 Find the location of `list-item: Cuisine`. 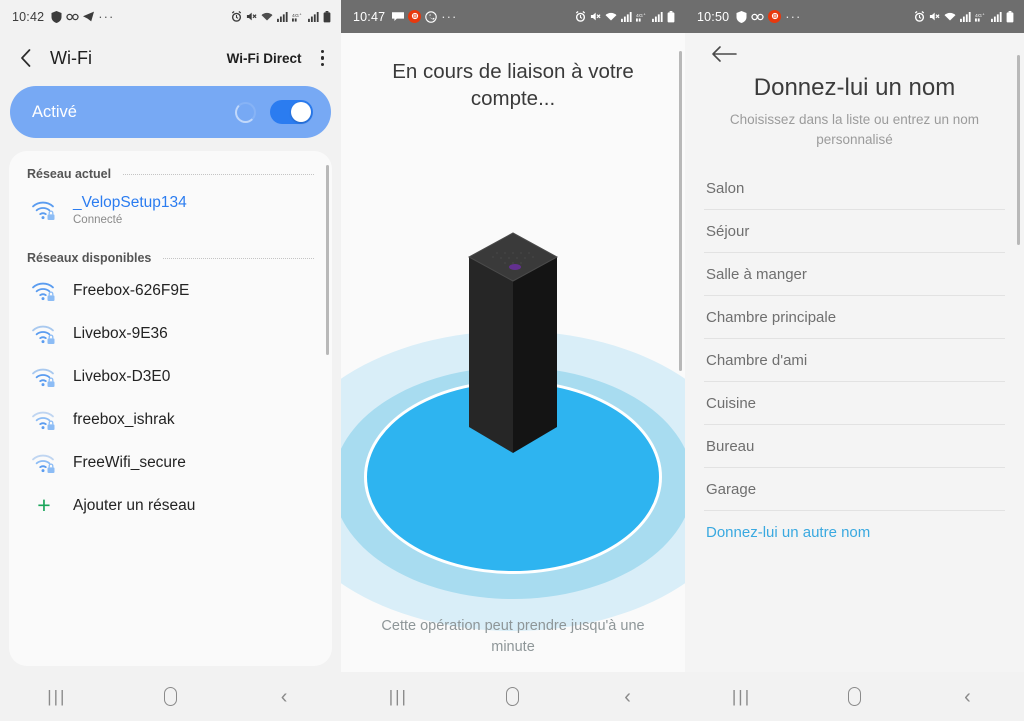

list-item: Cuisine is located at coordinates (854, 403).